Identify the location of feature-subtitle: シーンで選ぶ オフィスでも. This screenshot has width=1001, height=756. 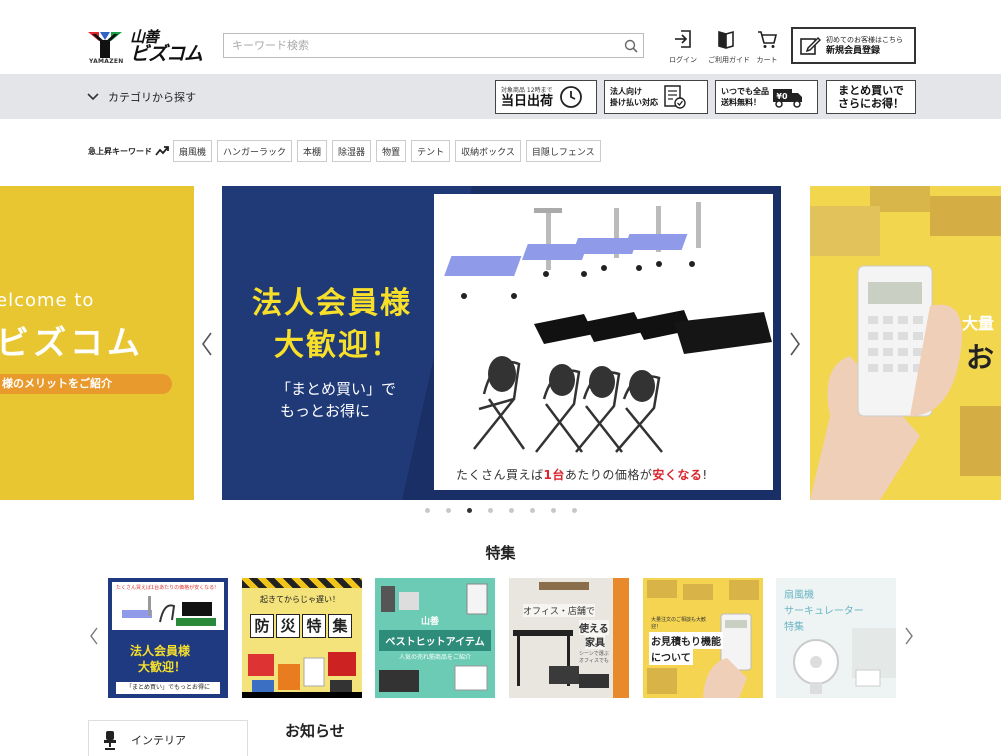
(594, 657).